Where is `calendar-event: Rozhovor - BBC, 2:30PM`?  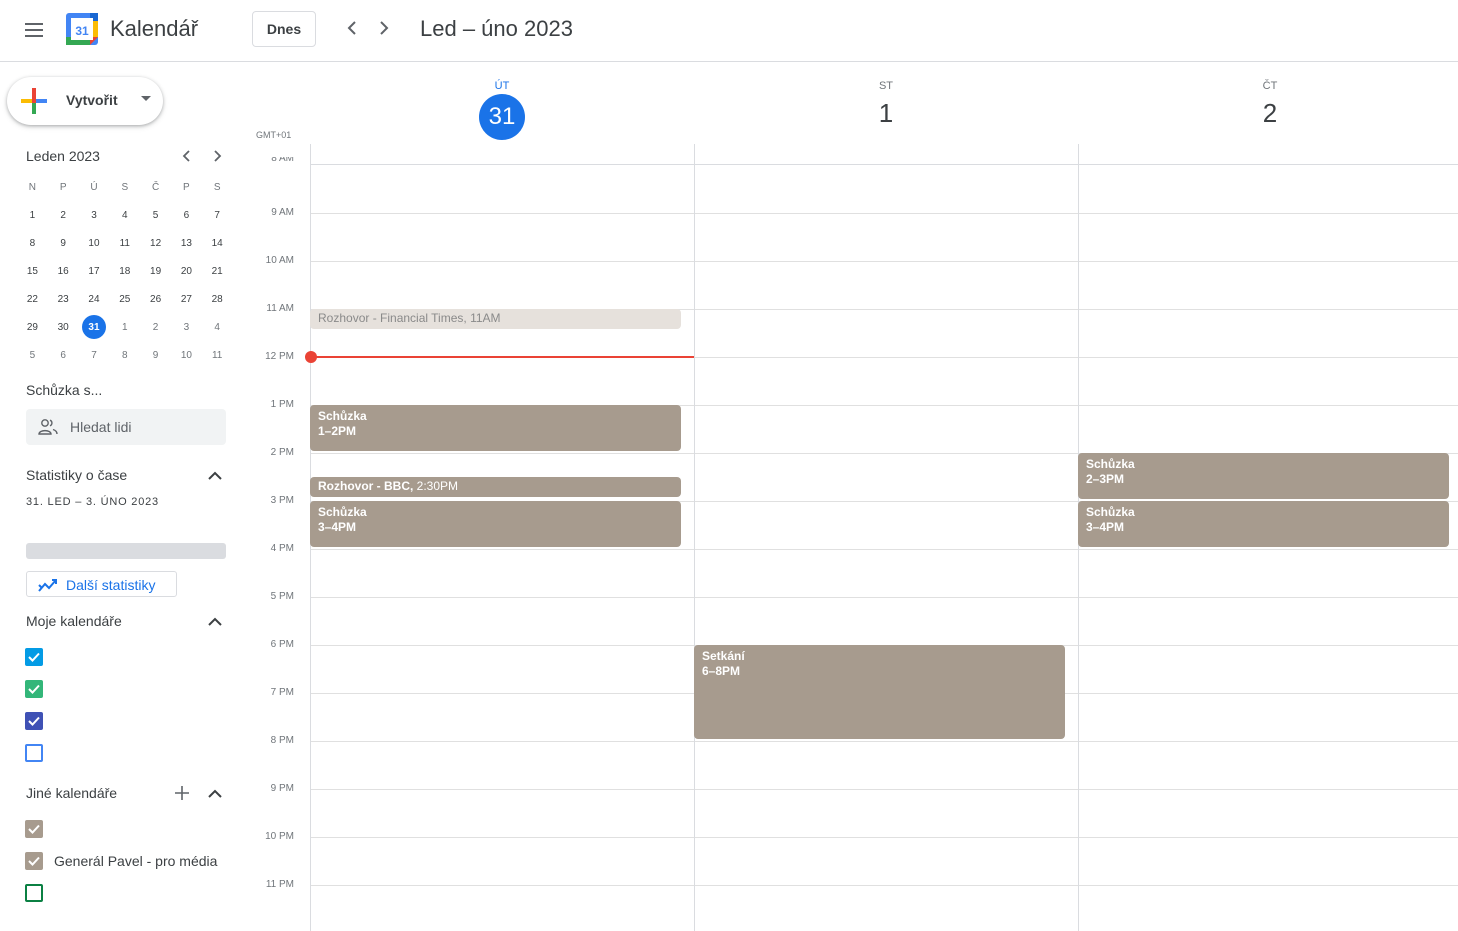
calendar-event: Rozhovor - BBC, 2:30PM is located at coordinates (495, 487).